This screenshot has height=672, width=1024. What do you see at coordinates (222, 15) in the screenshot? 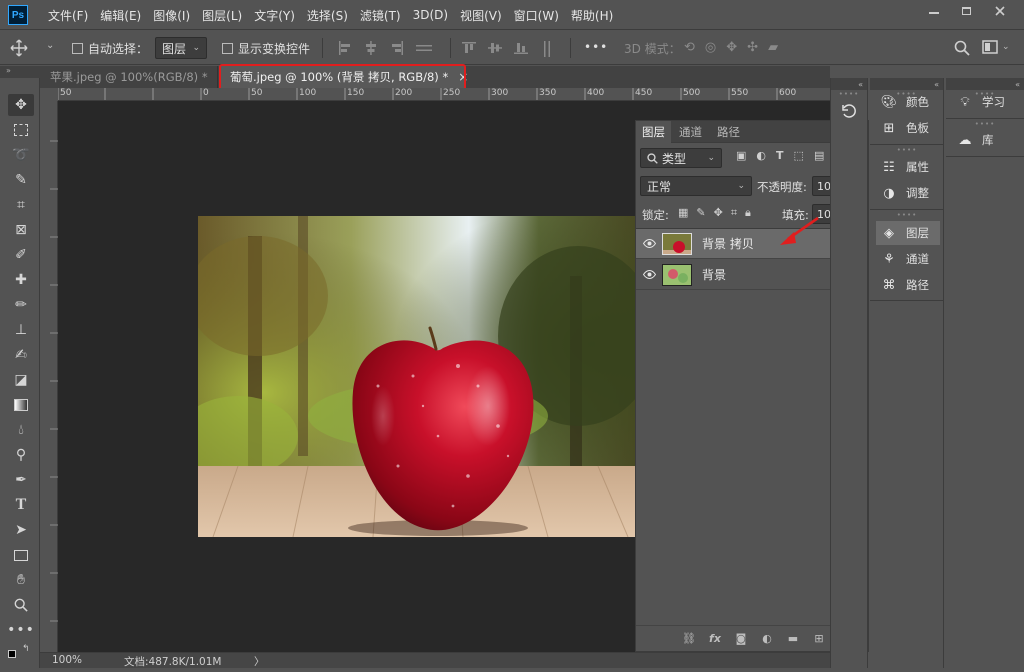
I see `menu-layer: 图层(L)` at bounding box center [222, 15].